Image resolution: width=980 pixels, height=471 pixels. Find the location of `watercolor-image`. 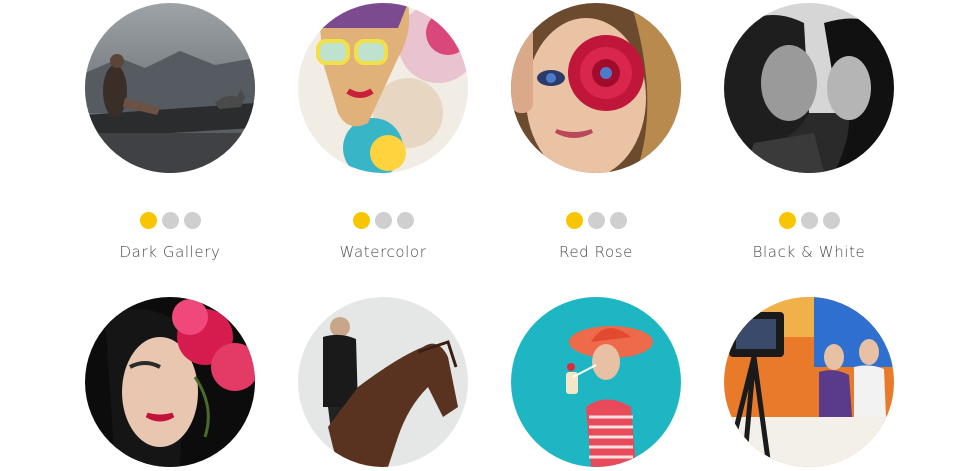

watercolor-image is located at coordinates (383, 88).